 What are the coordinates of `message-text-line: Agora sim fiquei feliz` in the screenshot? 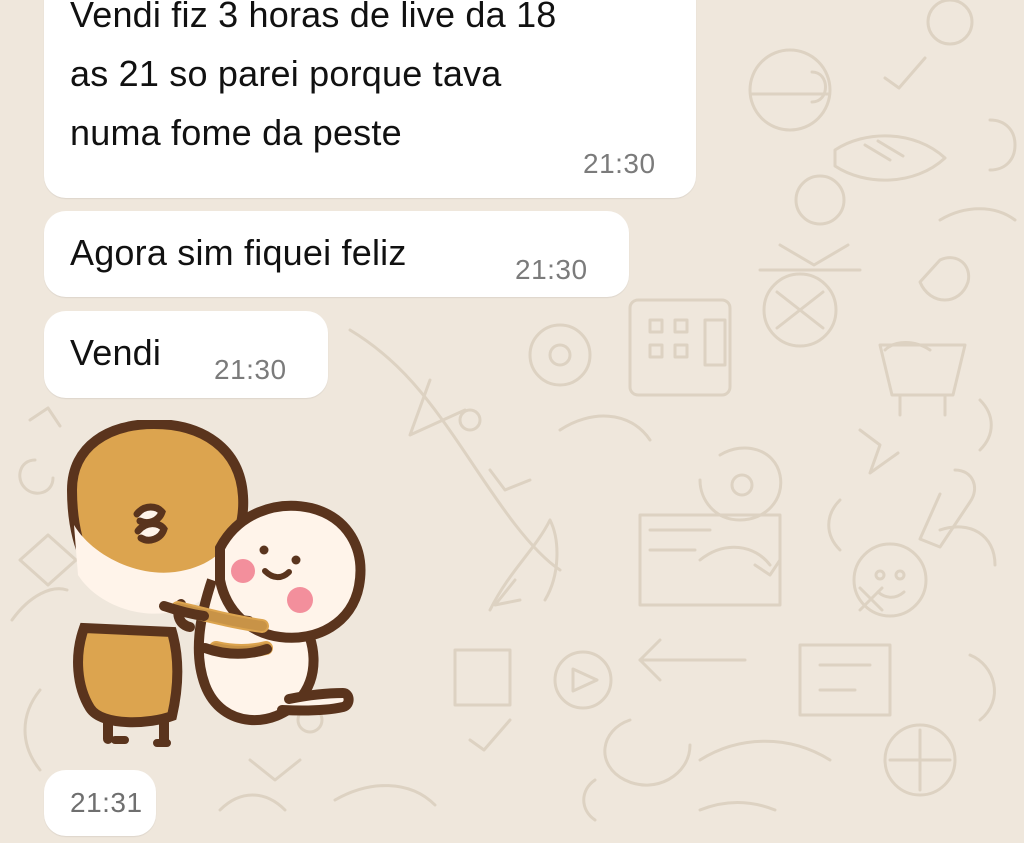 It's located at (238, 252).